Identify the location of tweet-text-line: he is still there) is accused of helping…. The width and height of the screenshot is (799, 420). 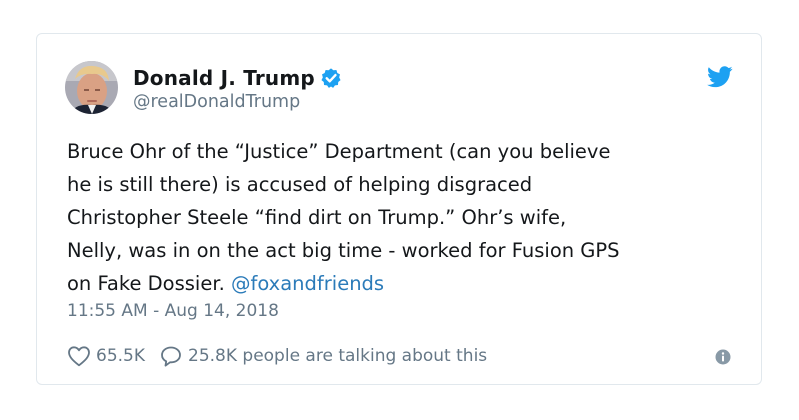
(300, 184).